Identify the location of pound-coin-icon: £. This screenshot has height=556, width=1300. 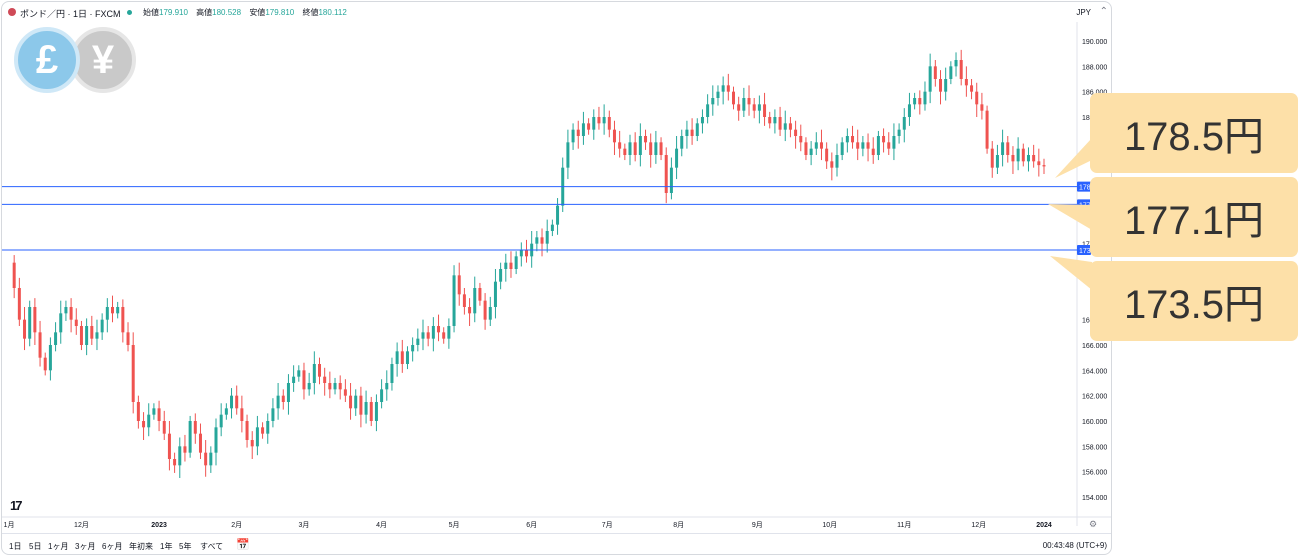
(47, 60).